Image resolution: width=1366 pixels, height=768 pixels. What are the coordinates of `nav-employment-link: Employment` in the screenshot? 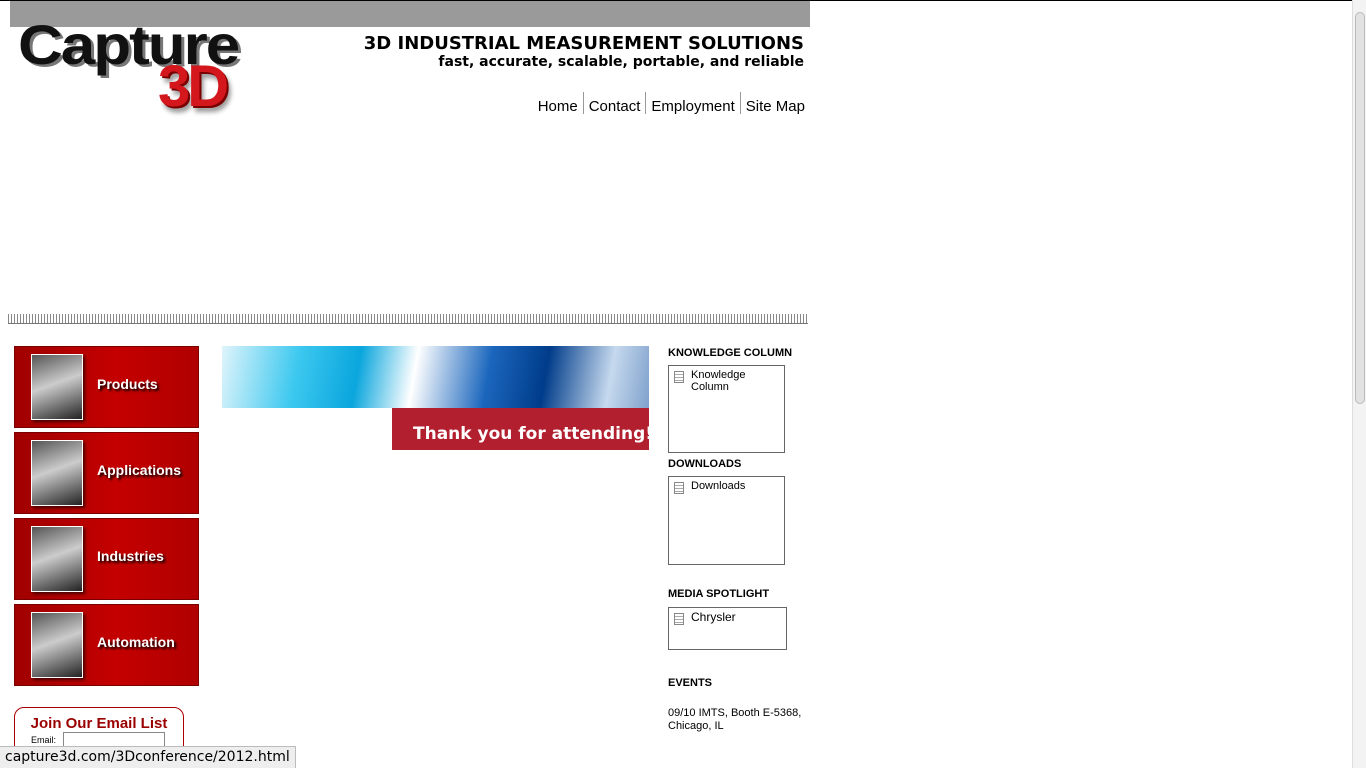 It's located at (692, 103).